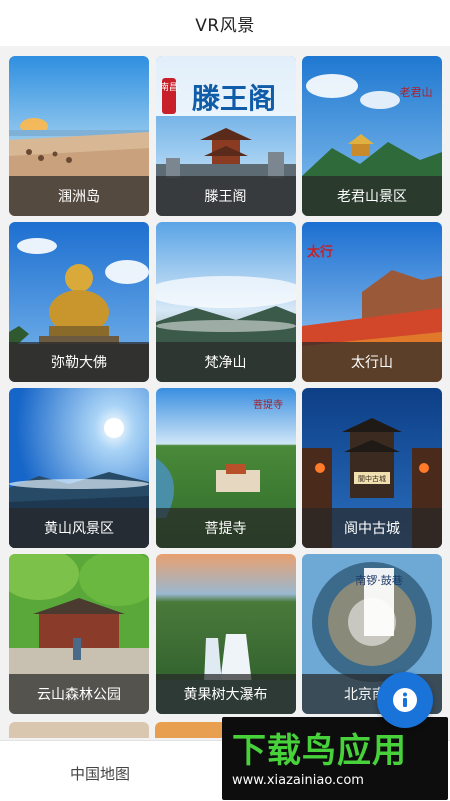 The image size is (450, 801). Describe the element at coordinates (372, 478) in the screenshot. I see `sign-text: 閬中古城` at that location.